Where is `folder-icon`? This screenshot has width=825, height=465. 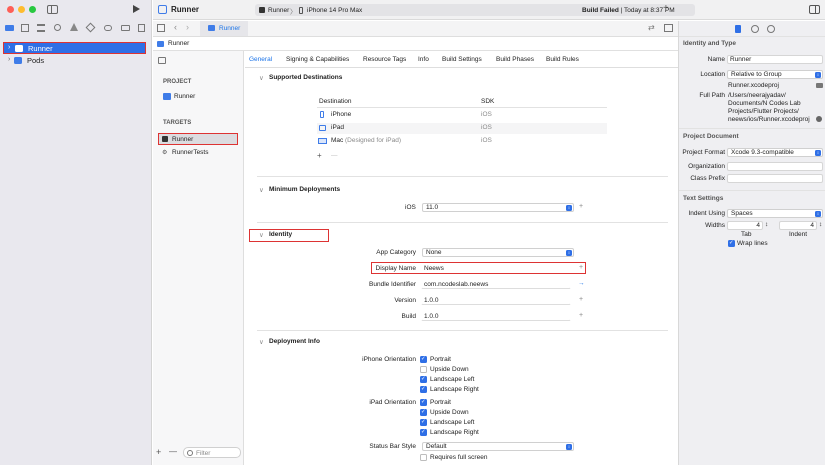
folder-icon is located at coordinates (9, 28).